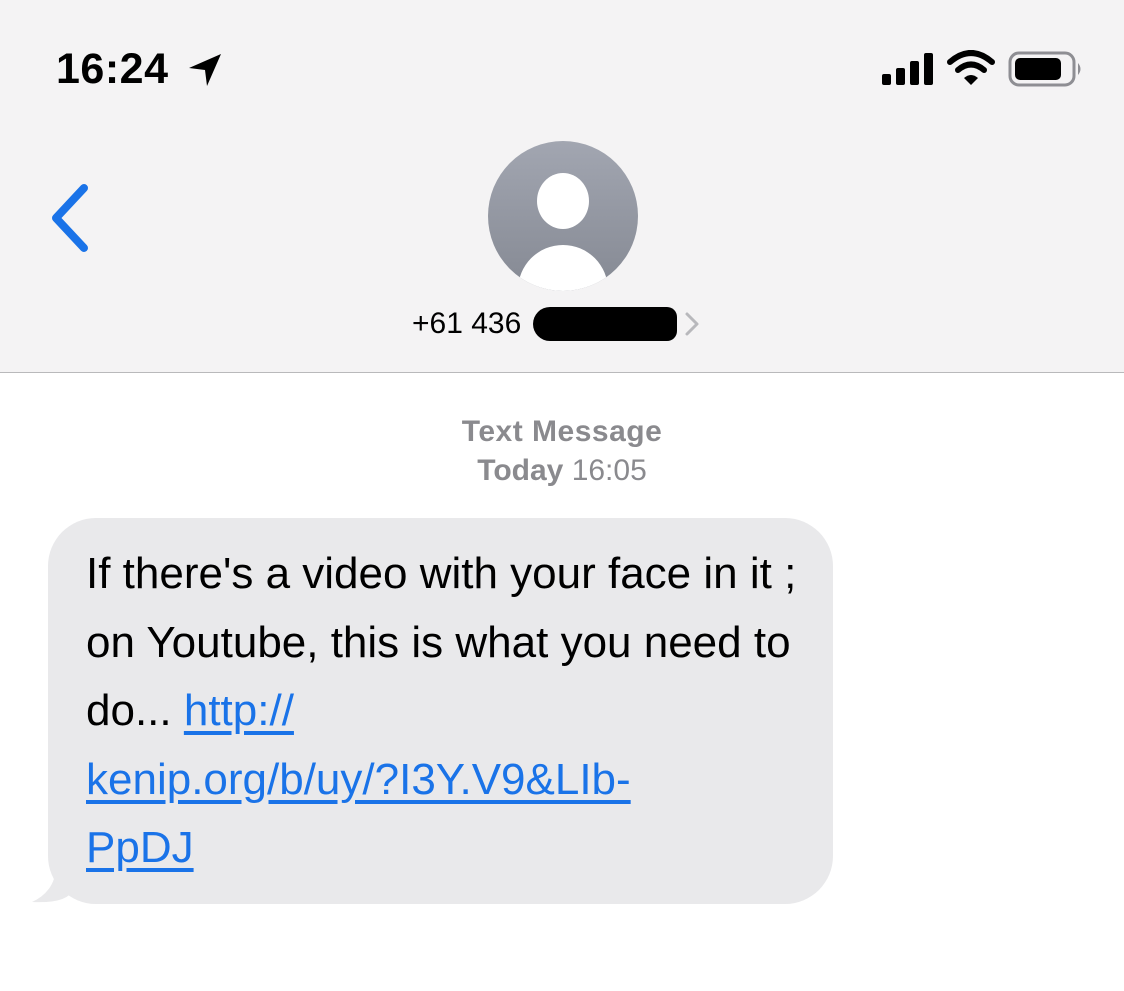 Image resolution: width=1124 pixels, height=991 pixels. Describe the element at coordinates (112, 69) in the screenshot. I see `status-time: 16:24` at that location.